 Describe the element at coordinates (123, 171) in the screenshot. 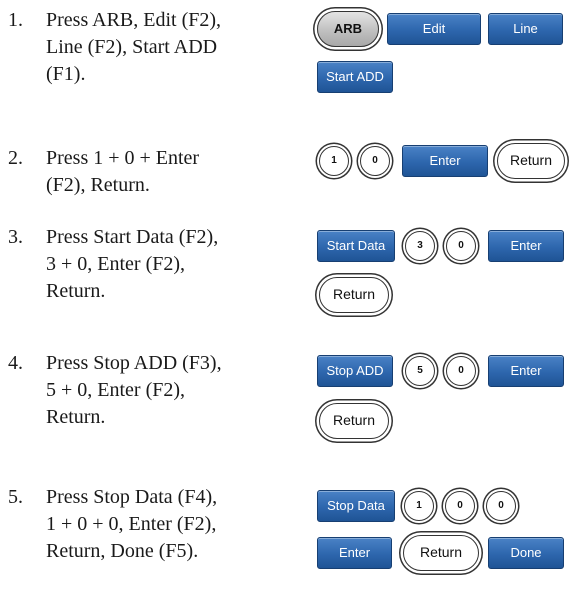

I see `step-instruction: Press 1 + 0 + Enter (F2), Return.` at that location.